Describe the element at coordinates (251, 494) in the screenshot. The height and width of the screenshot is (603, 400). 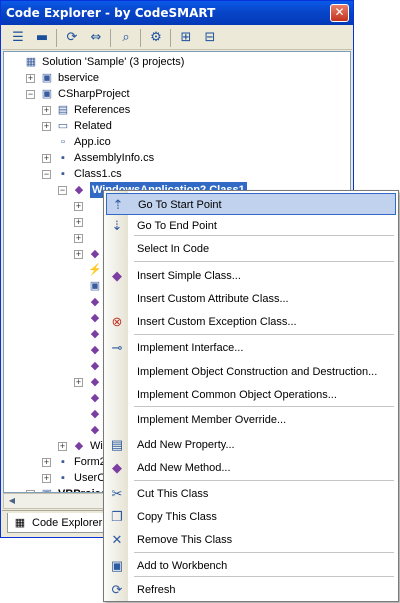
I see `menu-item: ✂ Cut This Class` at that location.